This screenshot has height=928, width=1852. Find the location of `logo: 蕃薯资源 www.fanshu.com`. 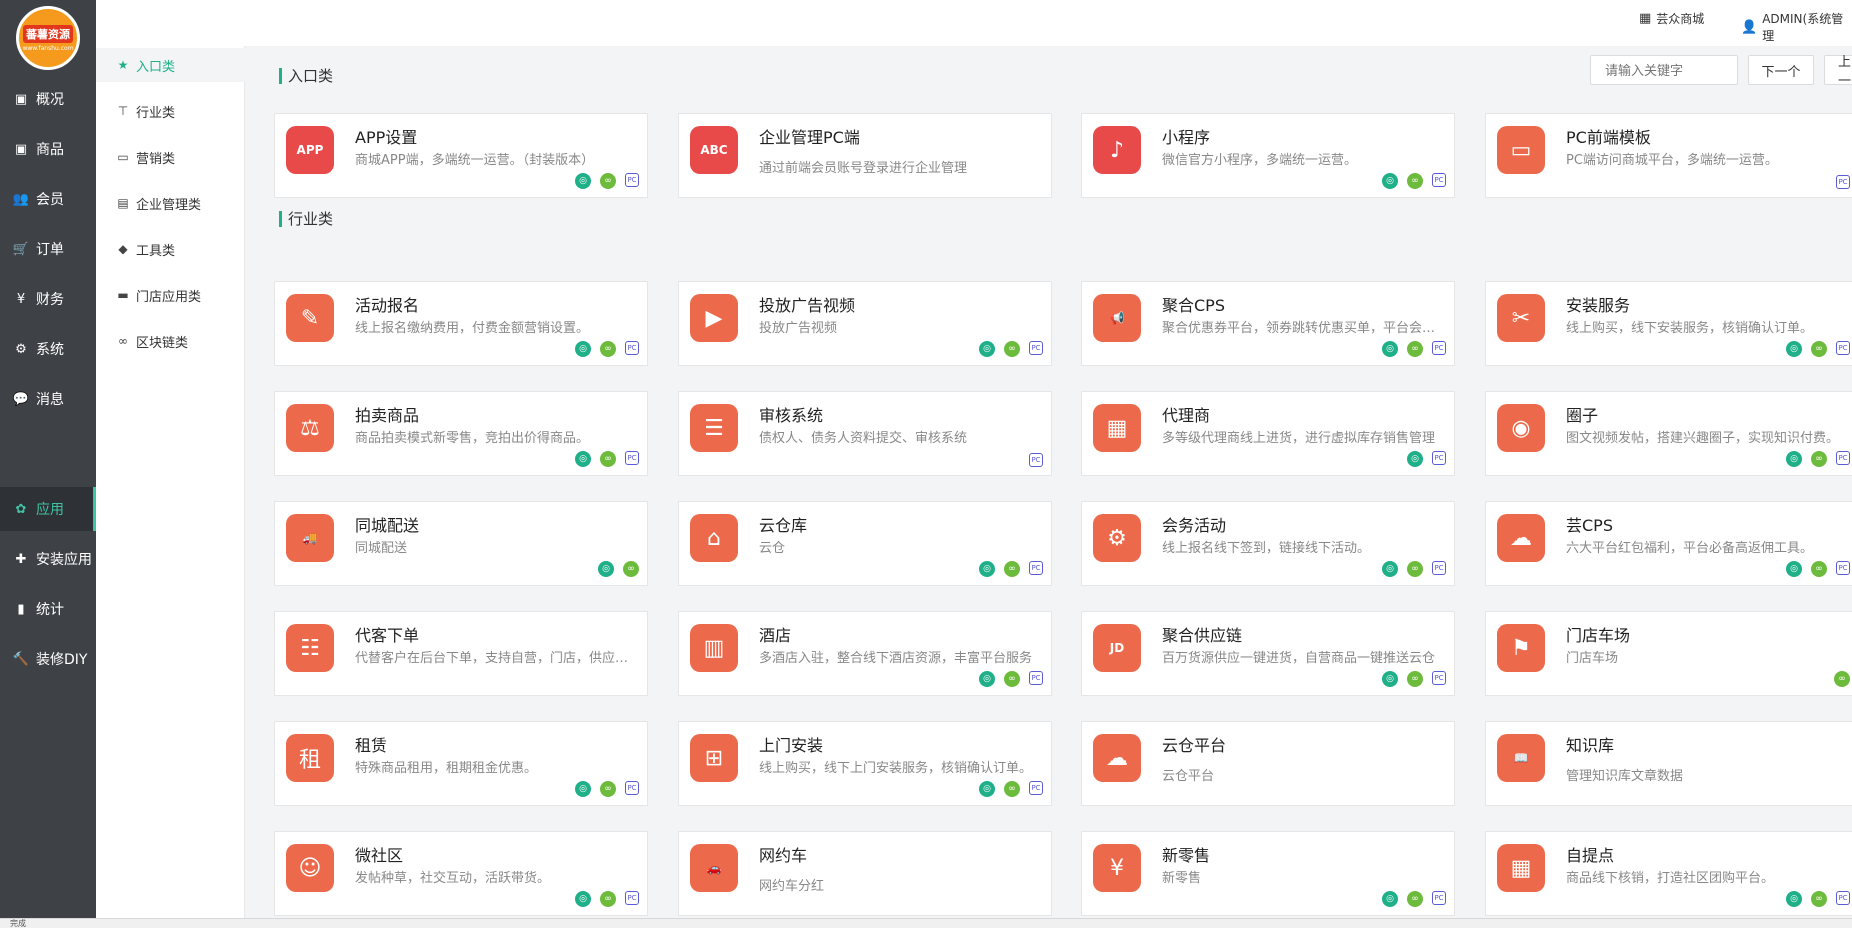

logo: 蕃薯资源 www.fanshu.com is located at coordinates (48, 38).